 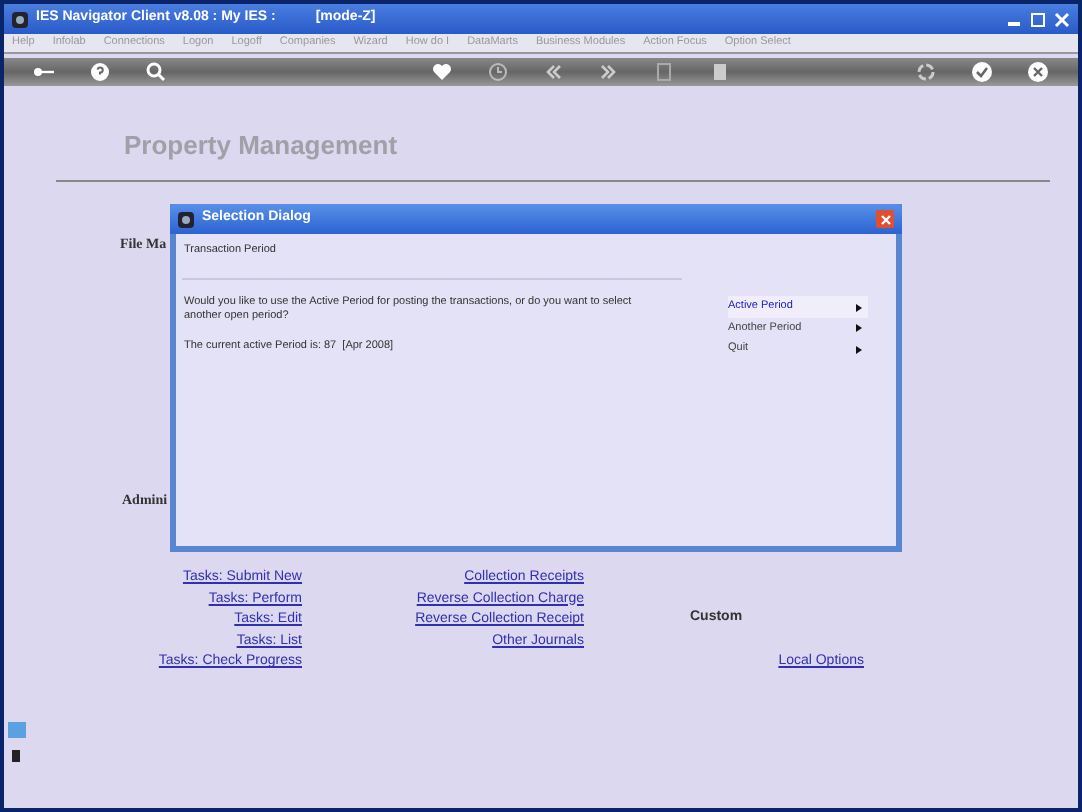 I want to click on page-title: Property Management, so click(x=262, y=146).